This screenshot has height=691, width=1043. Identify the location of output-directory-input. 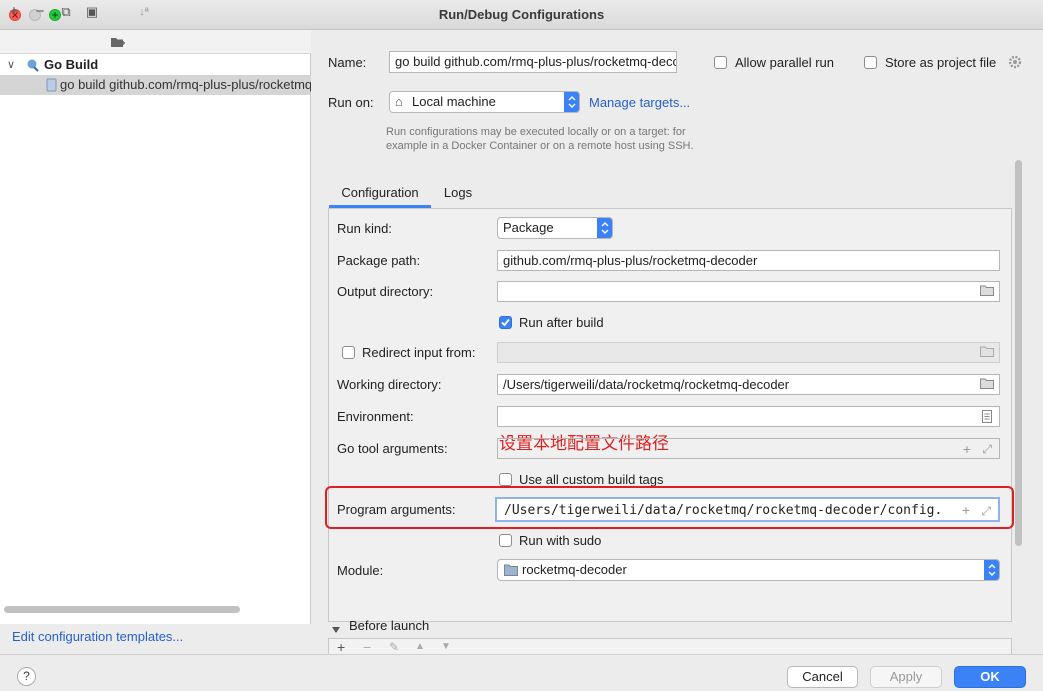
(748, 291).